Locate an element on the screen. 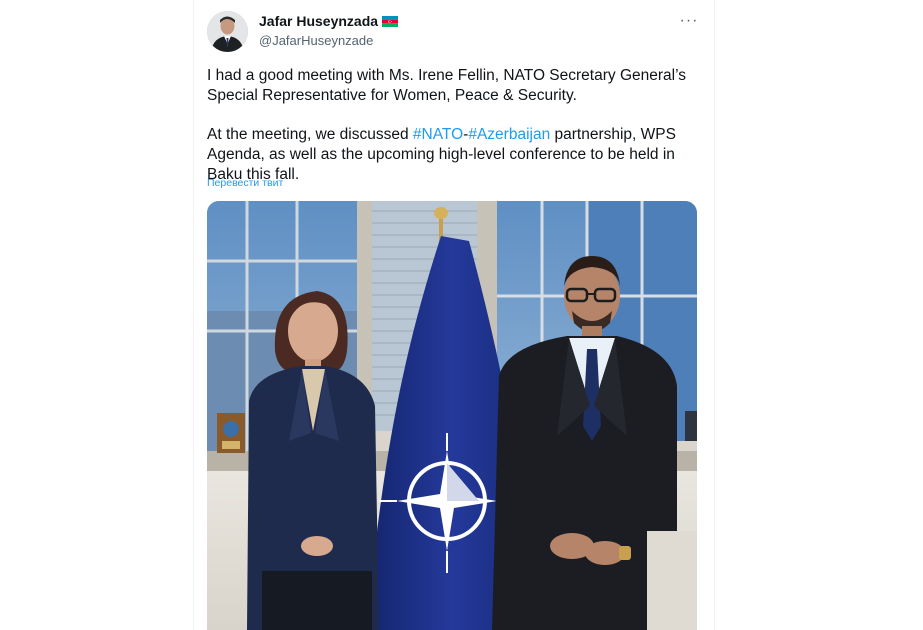 This screenshot has height=630, width=923. translate-tweet-link: Перевести твит is located at coordinates (245, 183).